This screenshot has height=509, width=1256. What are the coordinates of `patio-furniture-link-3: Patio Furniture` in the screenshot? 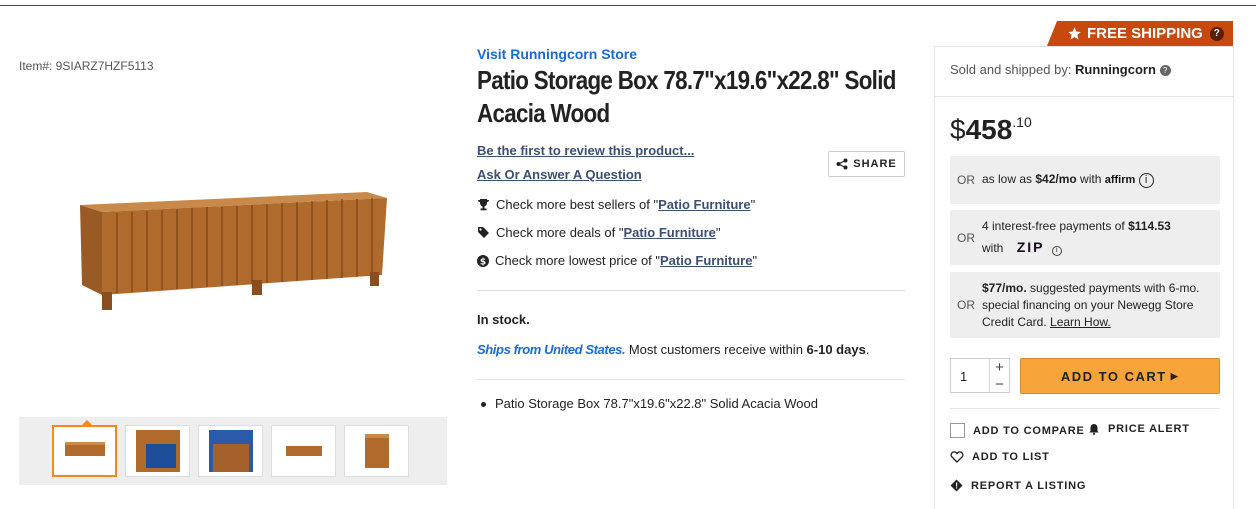 It's located at (706, 260).